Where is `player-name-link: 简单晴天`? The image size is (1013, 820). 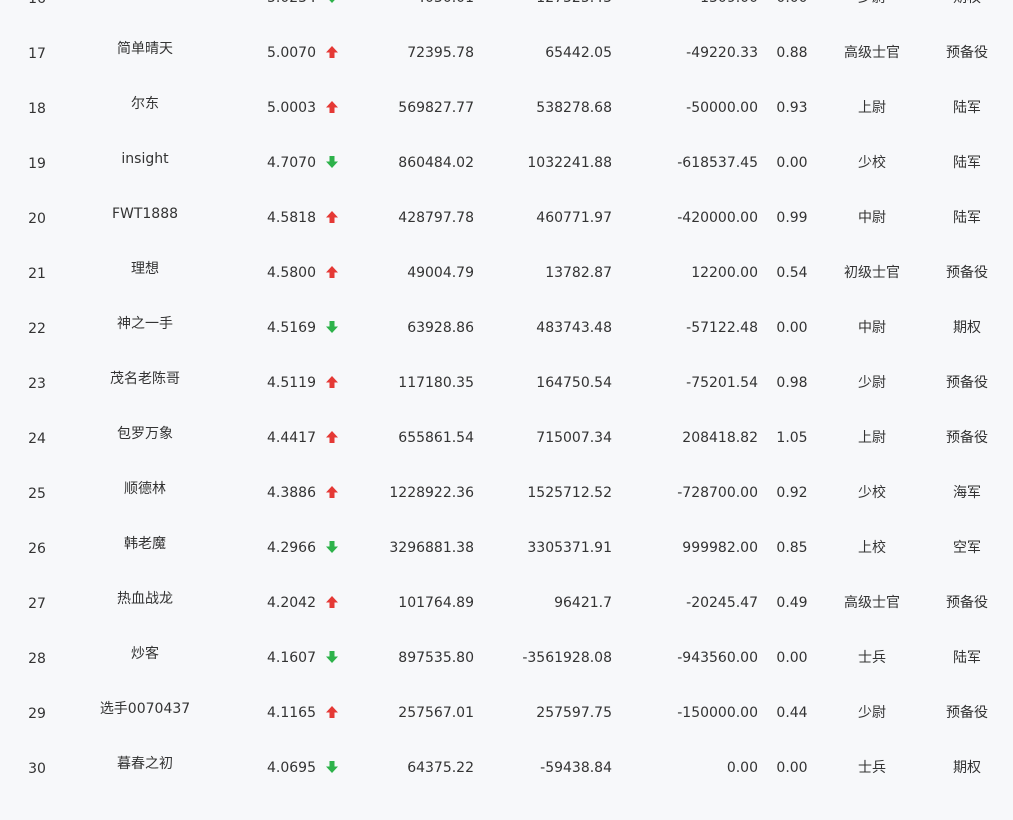 player-name-link: 简单晴天 is located at coordinates (145, 49).